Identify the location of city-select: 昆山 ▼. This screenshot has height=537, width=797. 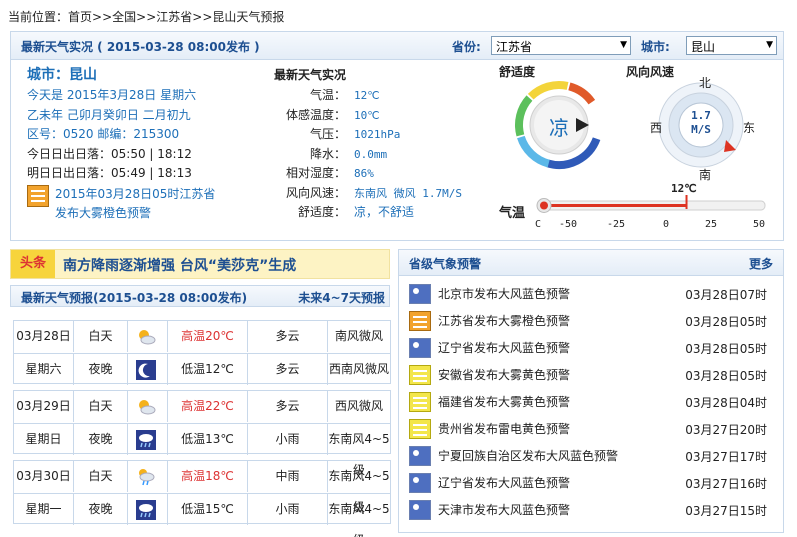
(731, 45).